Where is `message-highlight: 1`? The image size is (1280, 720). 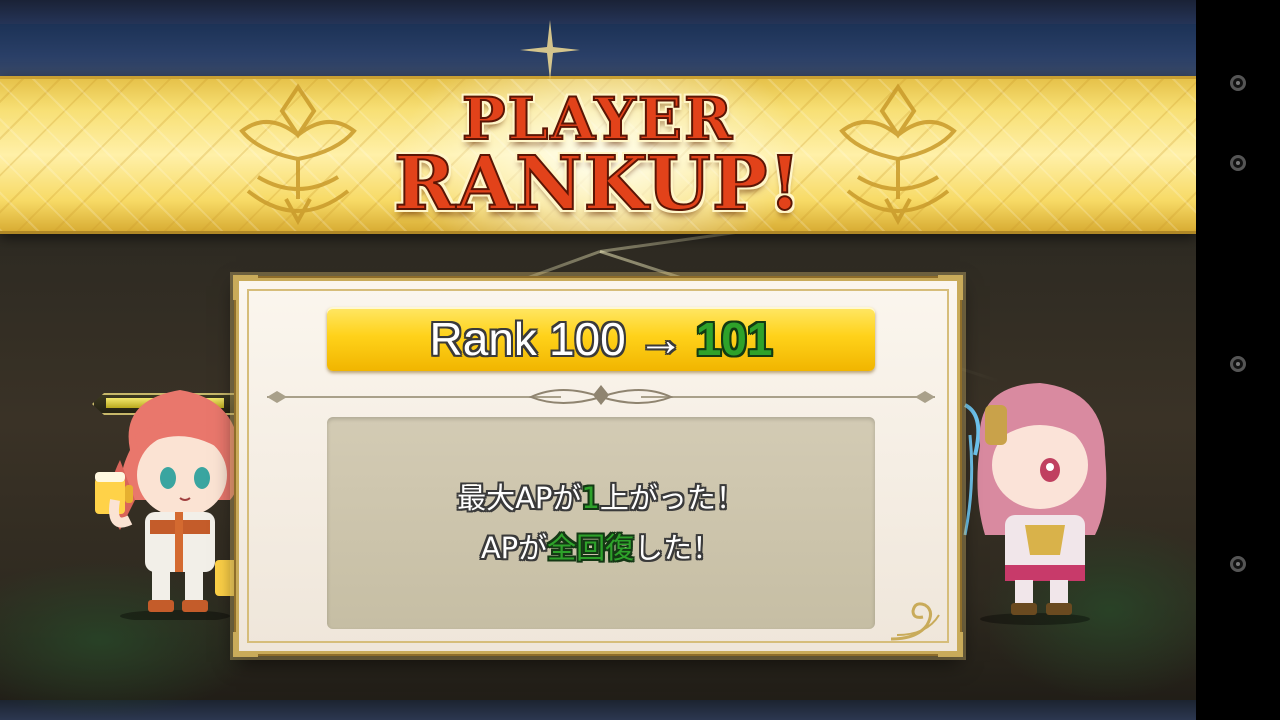
message-highlight: 1 is located at coordinates (590, 498).